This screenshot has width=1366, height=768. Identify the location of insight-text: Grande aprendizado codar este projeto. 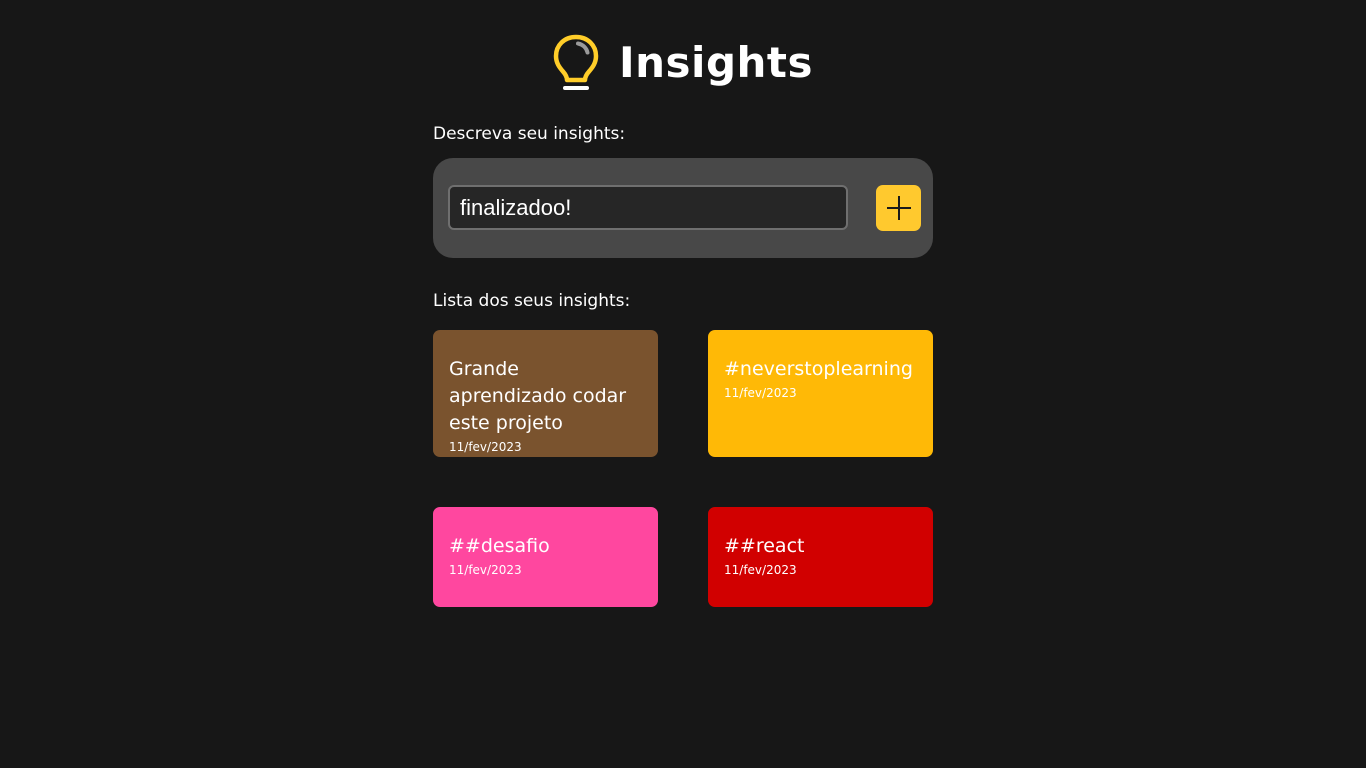
(538, 396).